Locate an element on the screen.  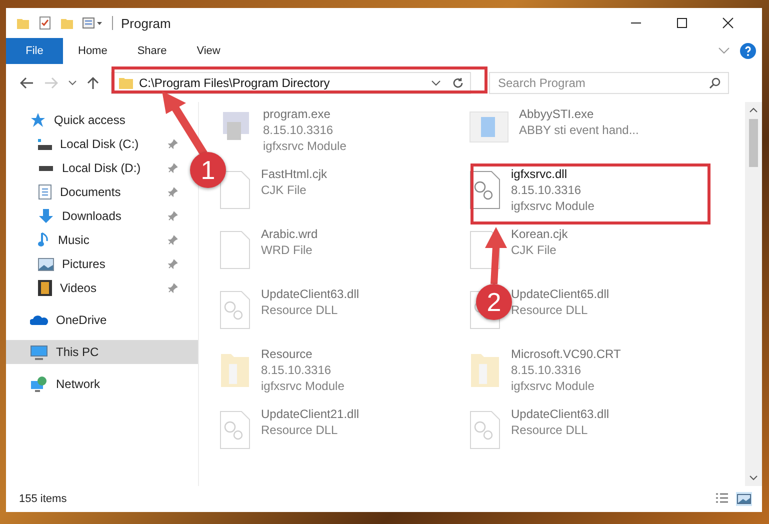
window-title: Program is located at coordinates (146, 23).